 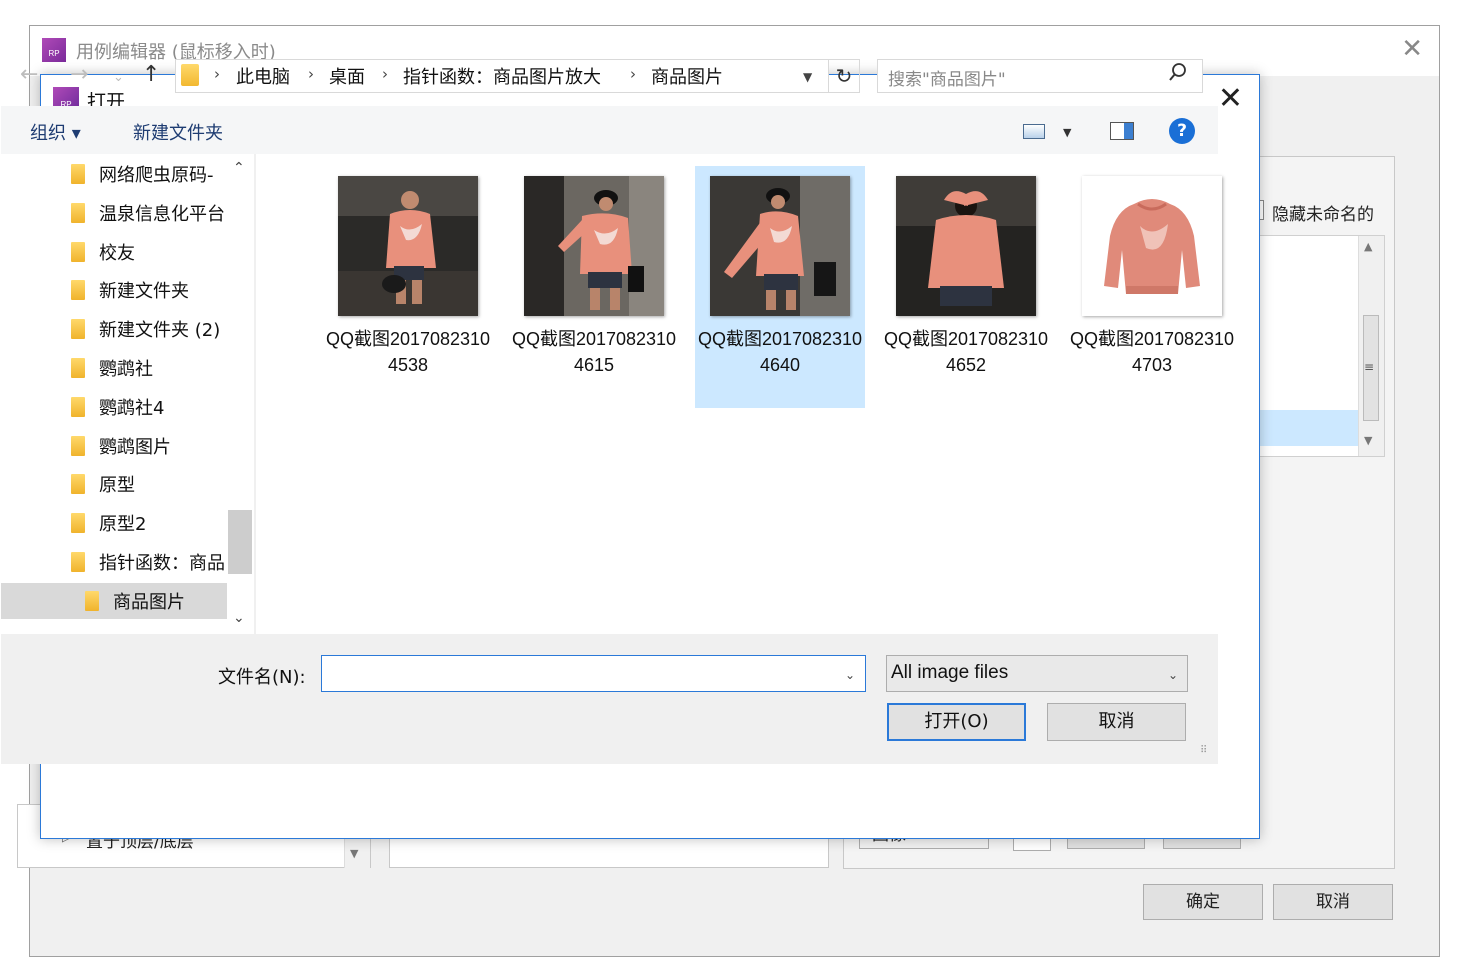 What do you see at coordinates (502, 76) in the screenshot?
I see `breadcrumb-parent-folder: 指针函数：商品图片放大` at bounding box center [502, 76].